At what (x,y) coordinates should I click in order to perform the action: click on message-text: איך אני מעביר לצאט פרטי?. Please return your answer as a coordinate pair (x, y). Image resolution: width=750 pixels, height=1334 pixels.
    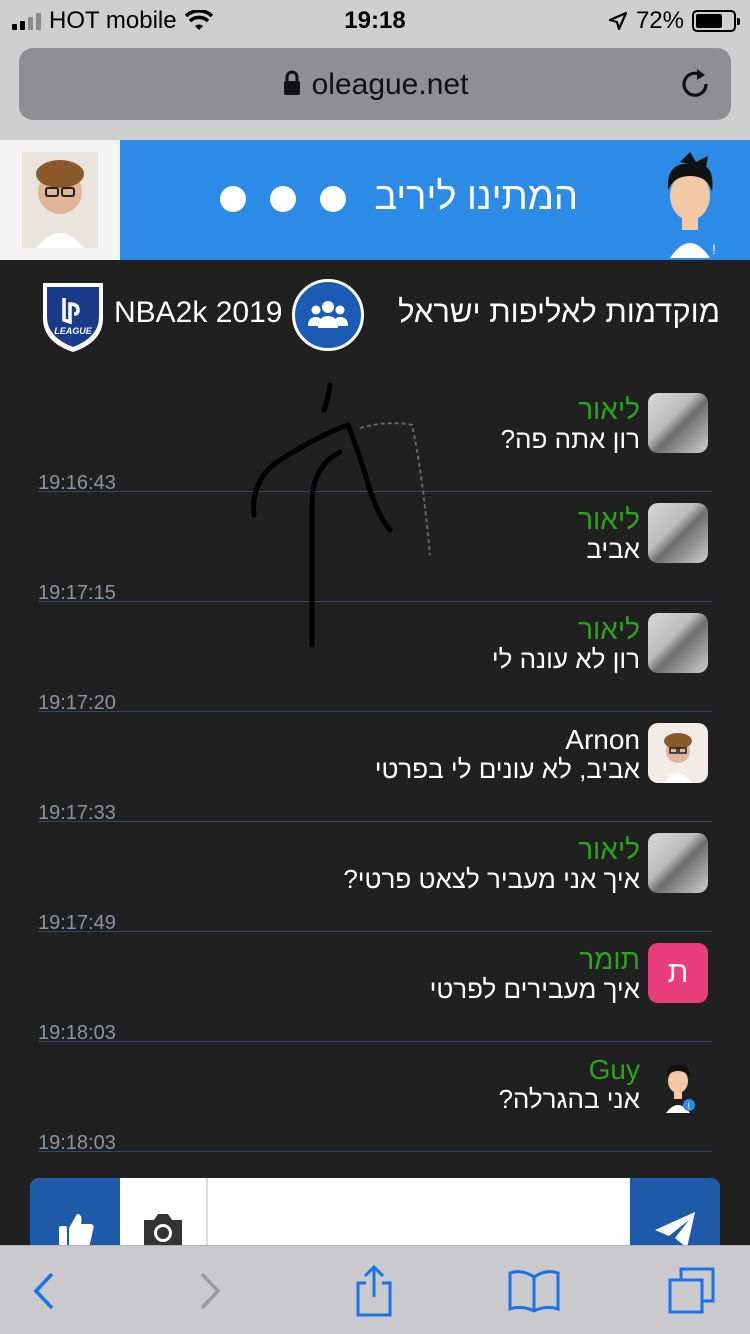
    Looking at the image, I should click on (491, 879).